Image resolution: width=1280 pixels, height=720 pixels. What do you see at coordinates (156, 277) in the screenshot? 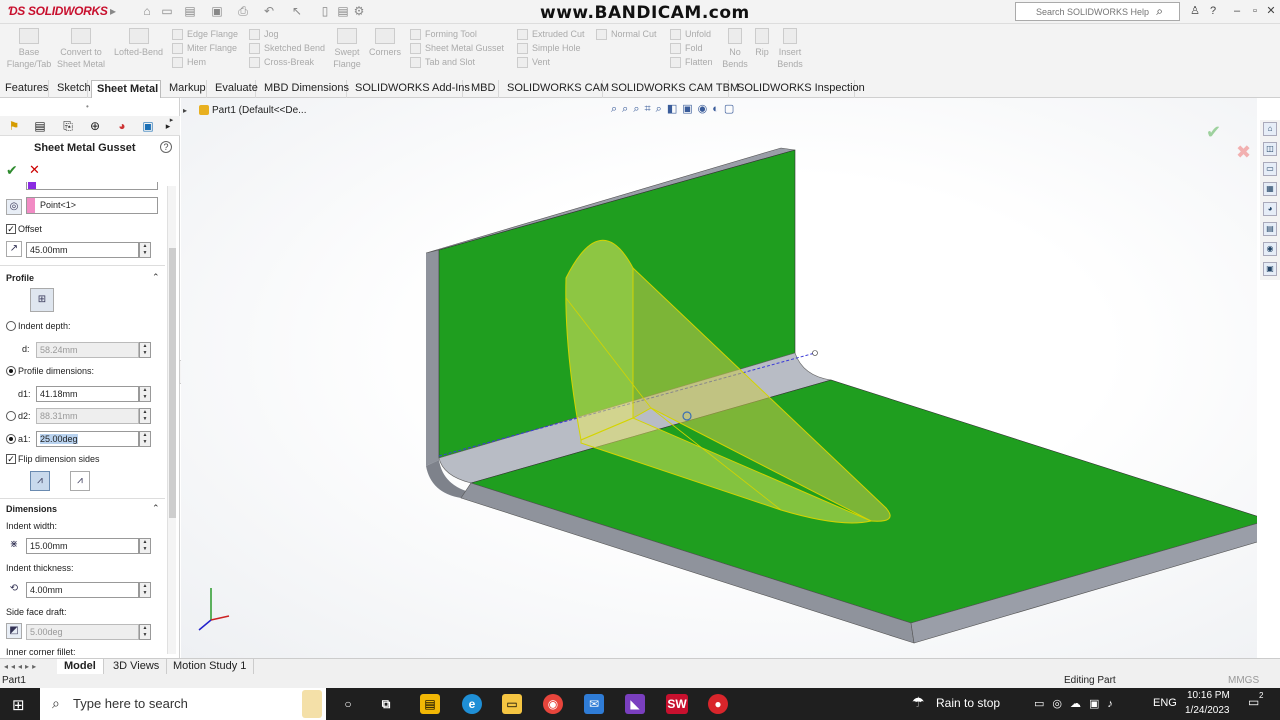
I see `profile-collapse-icon: ⌃` at bounding box center [156, 277].